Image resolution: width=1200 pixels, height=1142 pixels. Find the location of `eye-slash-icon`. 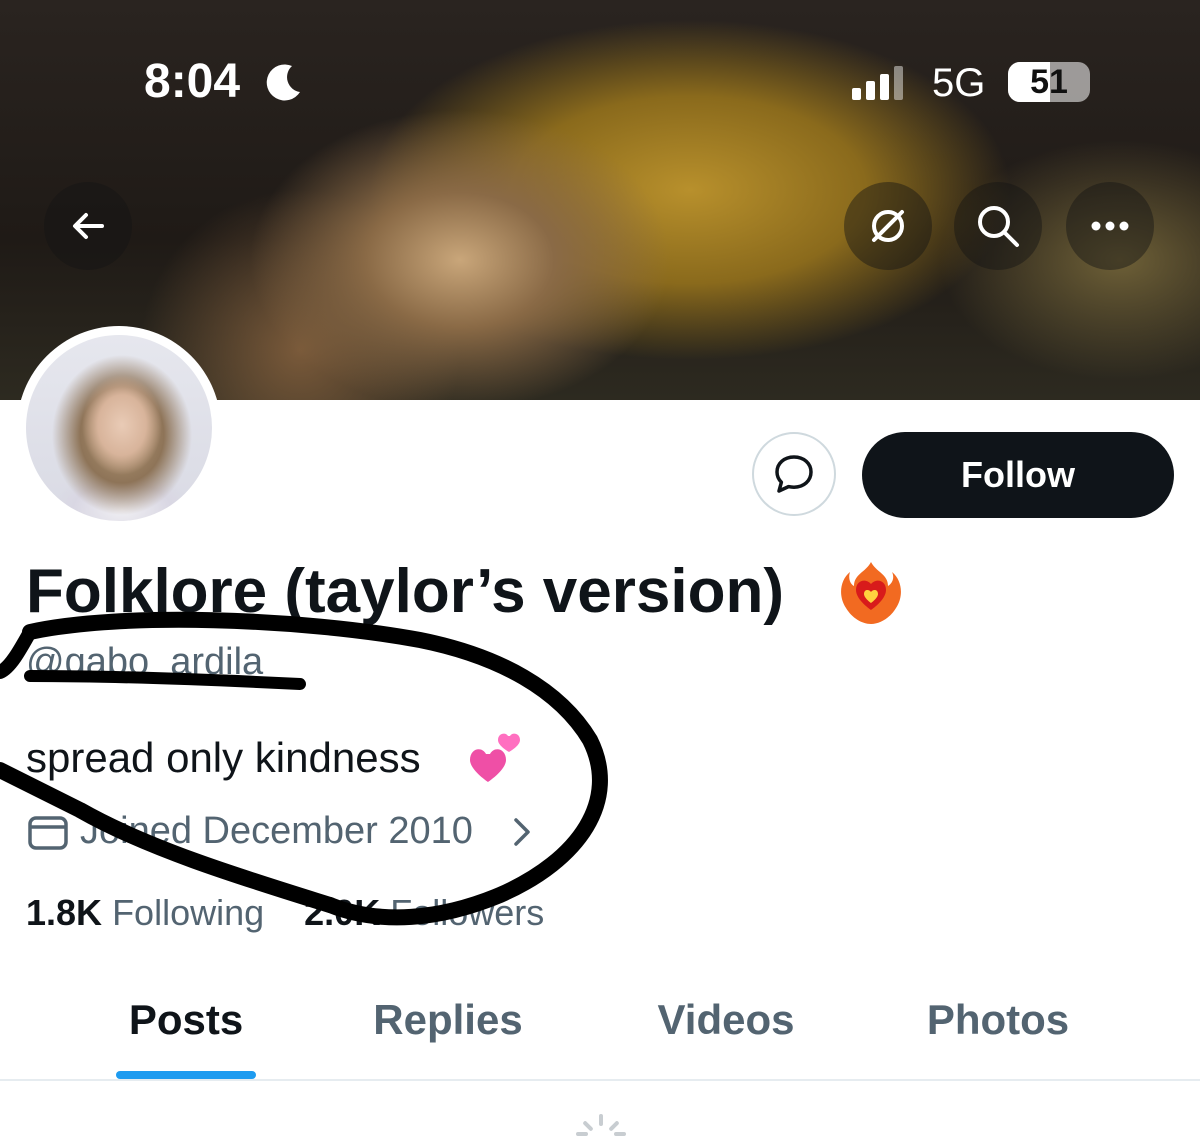

eye-slash-icon is located at coordinates (888, 226).